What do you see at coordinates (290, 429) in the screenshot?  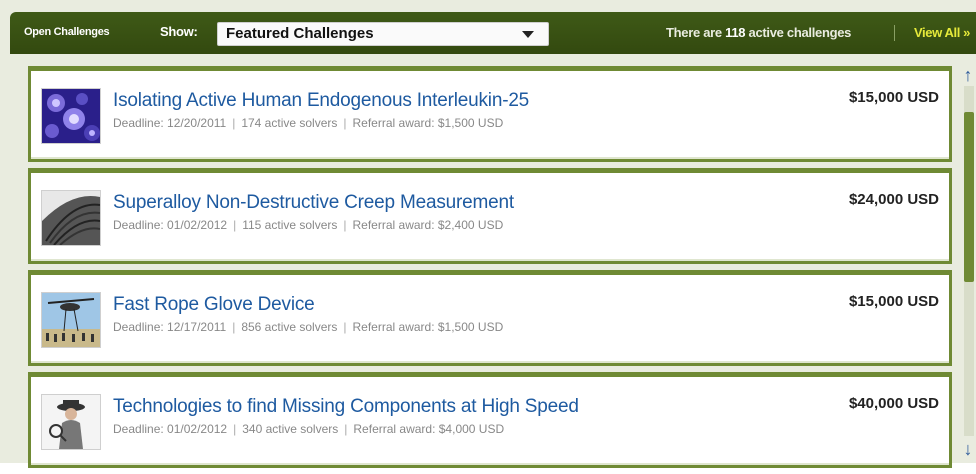 I see `challenge-solvers: 340 active solvers` at bounding box center [290, 429].